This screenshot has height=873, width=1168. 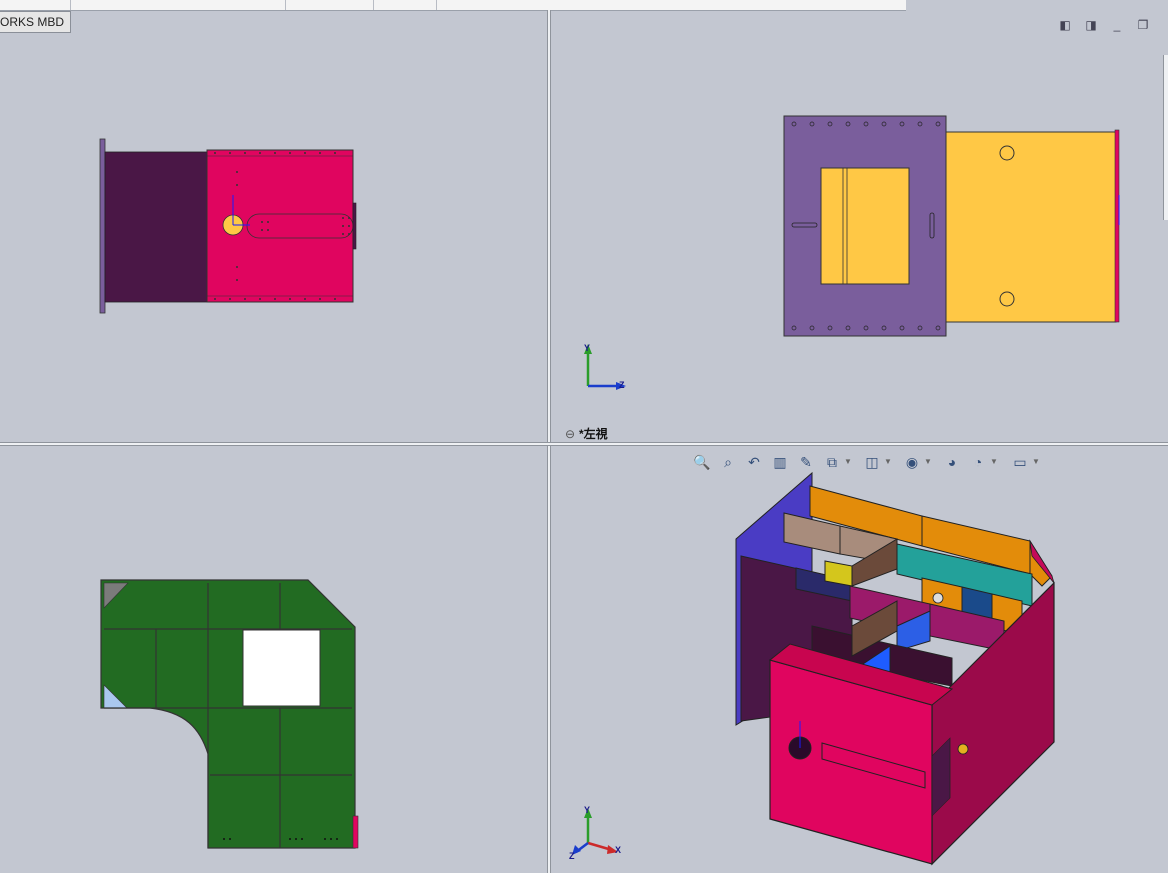 What do you see at coordinates (584, 444) in the screenshot?
I see `viewport-horizontal-splitter` at bounding box center [584, 444].